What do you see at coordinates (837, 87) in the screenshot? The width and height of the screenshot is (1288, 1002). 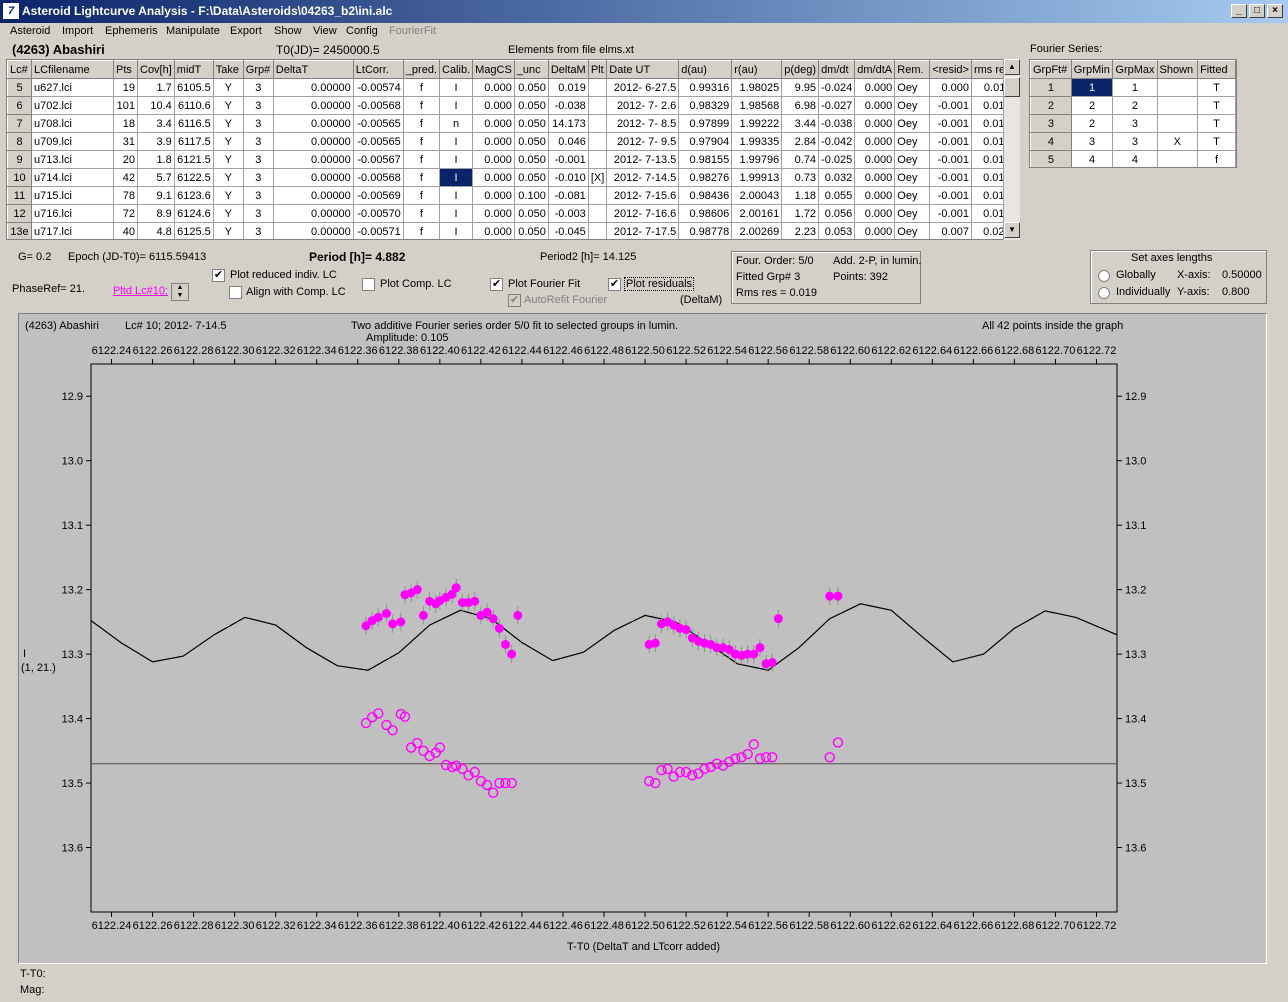 I see `table-cell: -0.024` at bounding box center [837, 87].